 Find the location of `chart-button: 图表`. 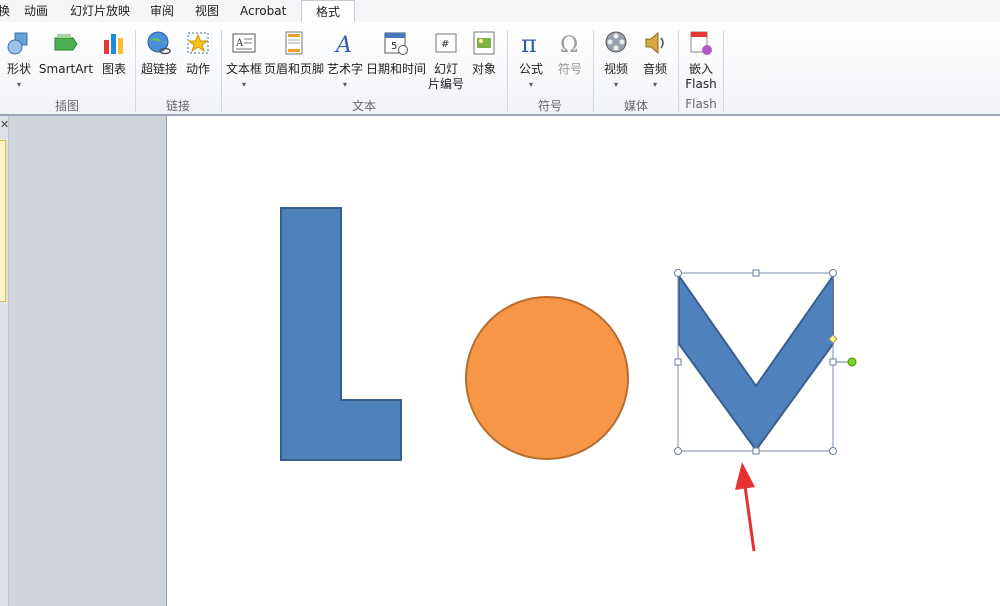

chart-button: 图表 is located at coordinates (114, 61).